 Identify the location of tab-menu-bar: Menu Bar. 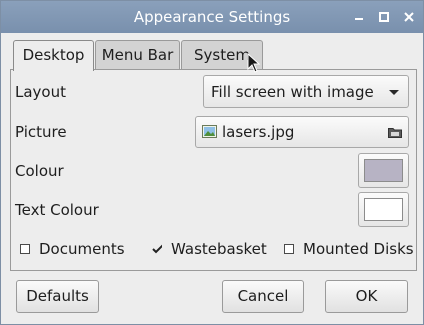
(137, 55).